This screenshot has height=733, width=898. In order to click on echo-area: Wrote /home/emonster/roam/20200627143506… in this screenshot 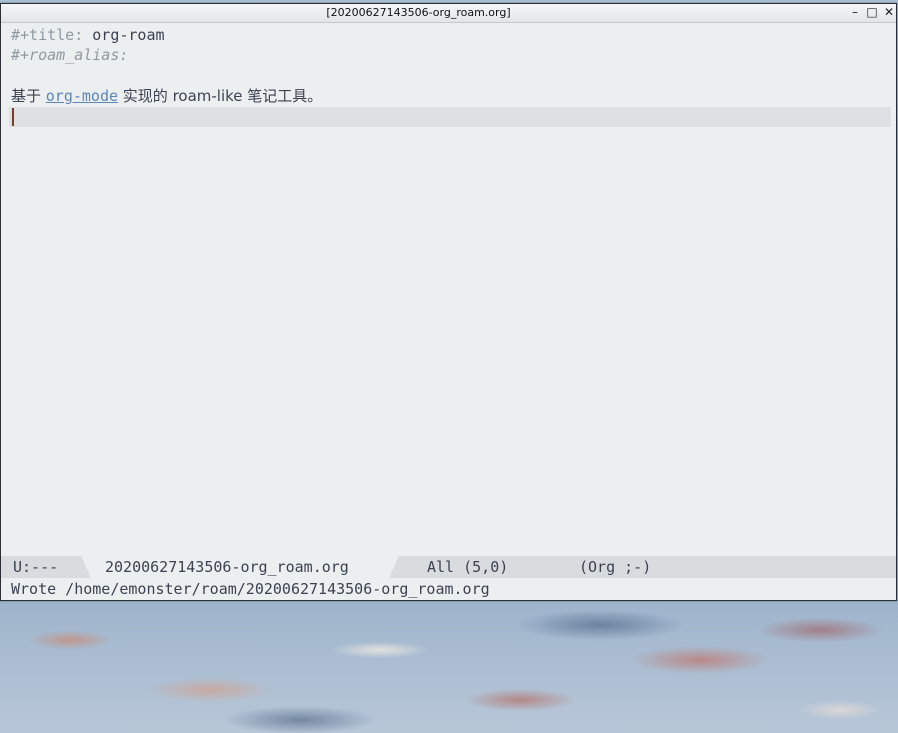, I will do `click(448, 589)`.